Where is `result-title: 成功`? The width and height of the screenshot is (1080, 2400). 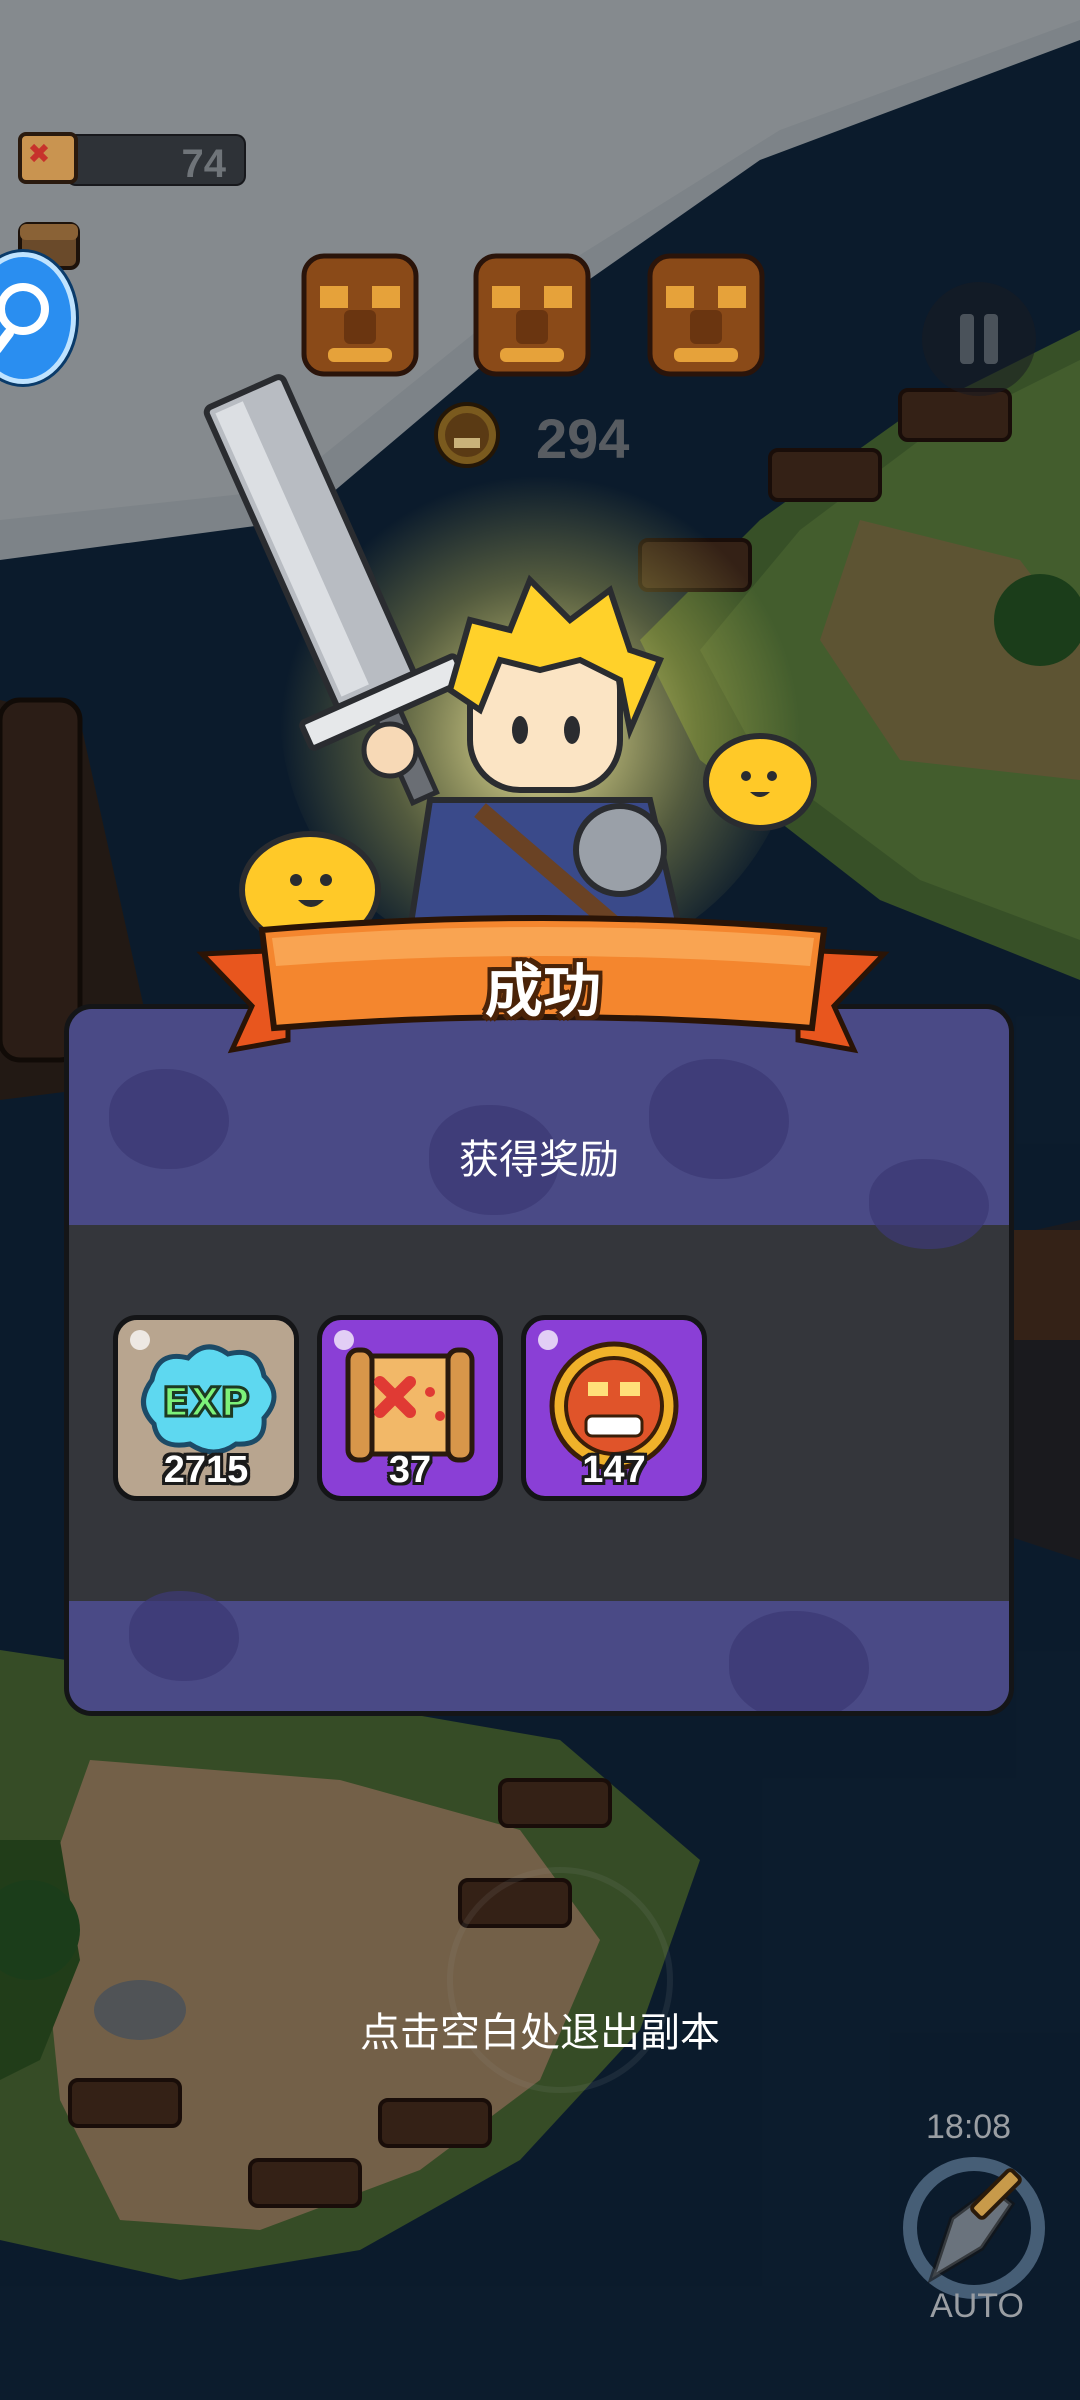 result-title: 成功 is located at coordinates (542, 991).